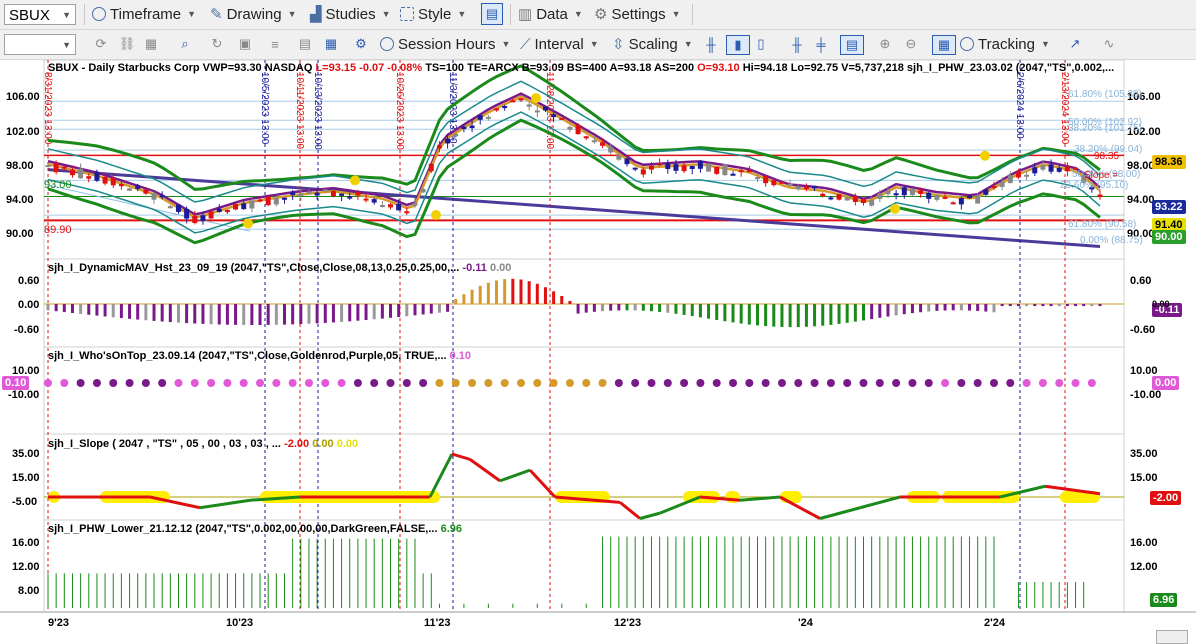  I want to click on slope-value-2: 0.00, so click(323, 444).